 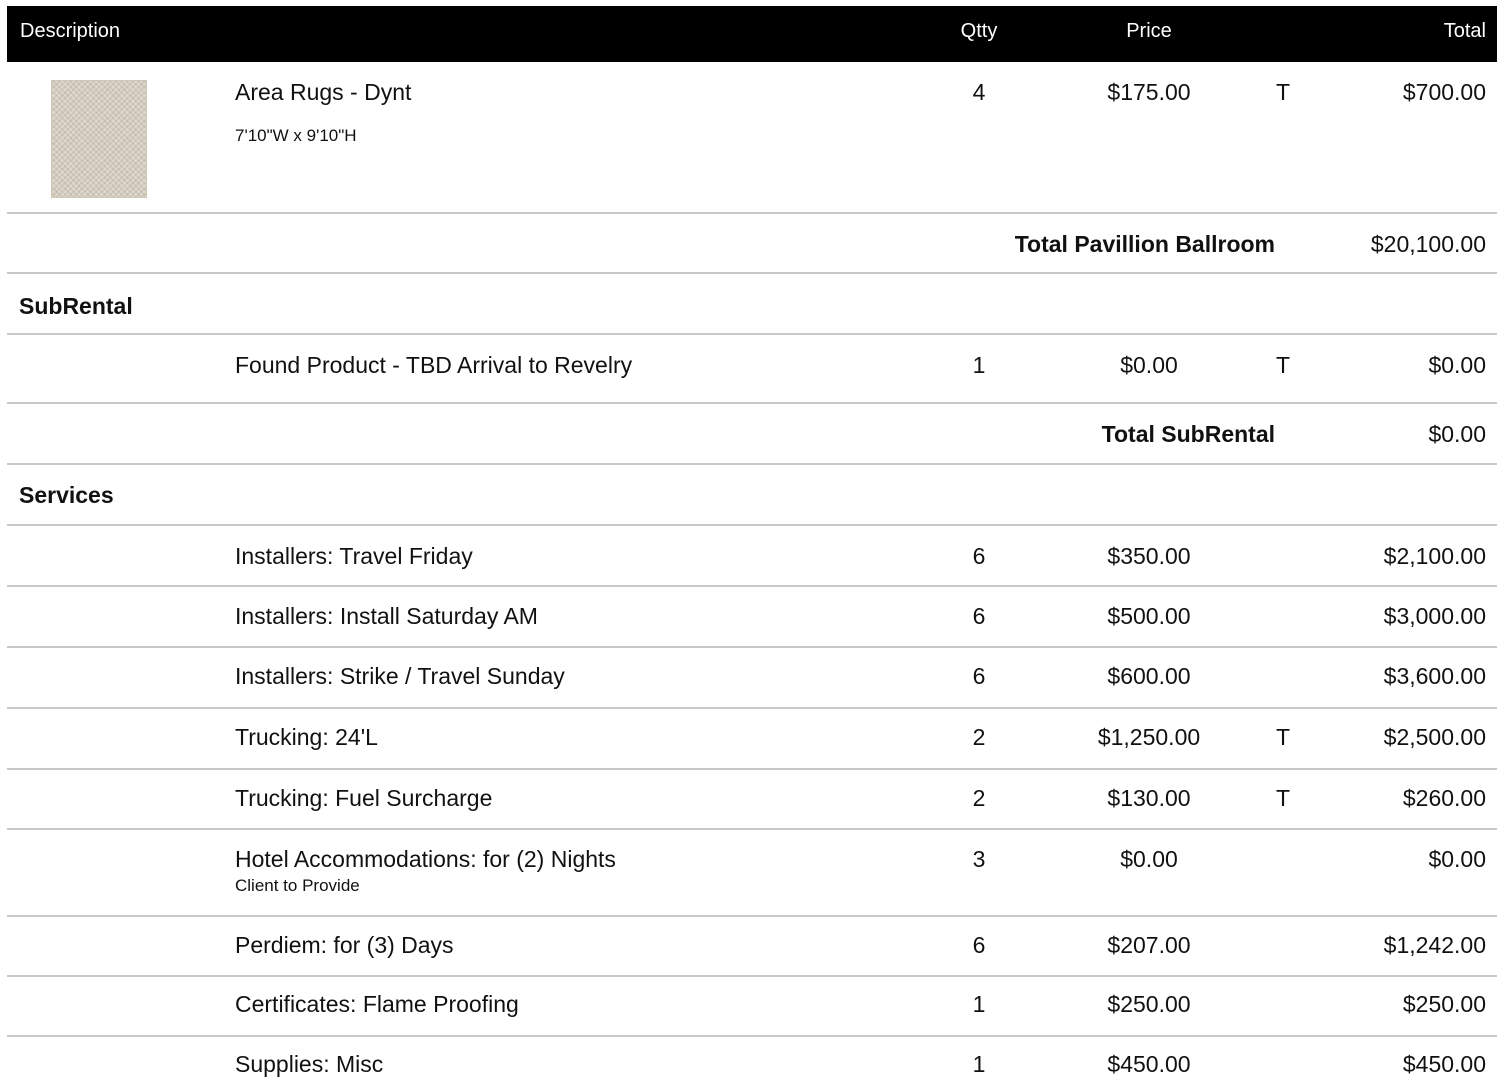 What do you see at coordinates (364, 798) in the screenshot?
I see `item-description: Trucking: Fuel Surcharge` at bounding box center [364, 798].